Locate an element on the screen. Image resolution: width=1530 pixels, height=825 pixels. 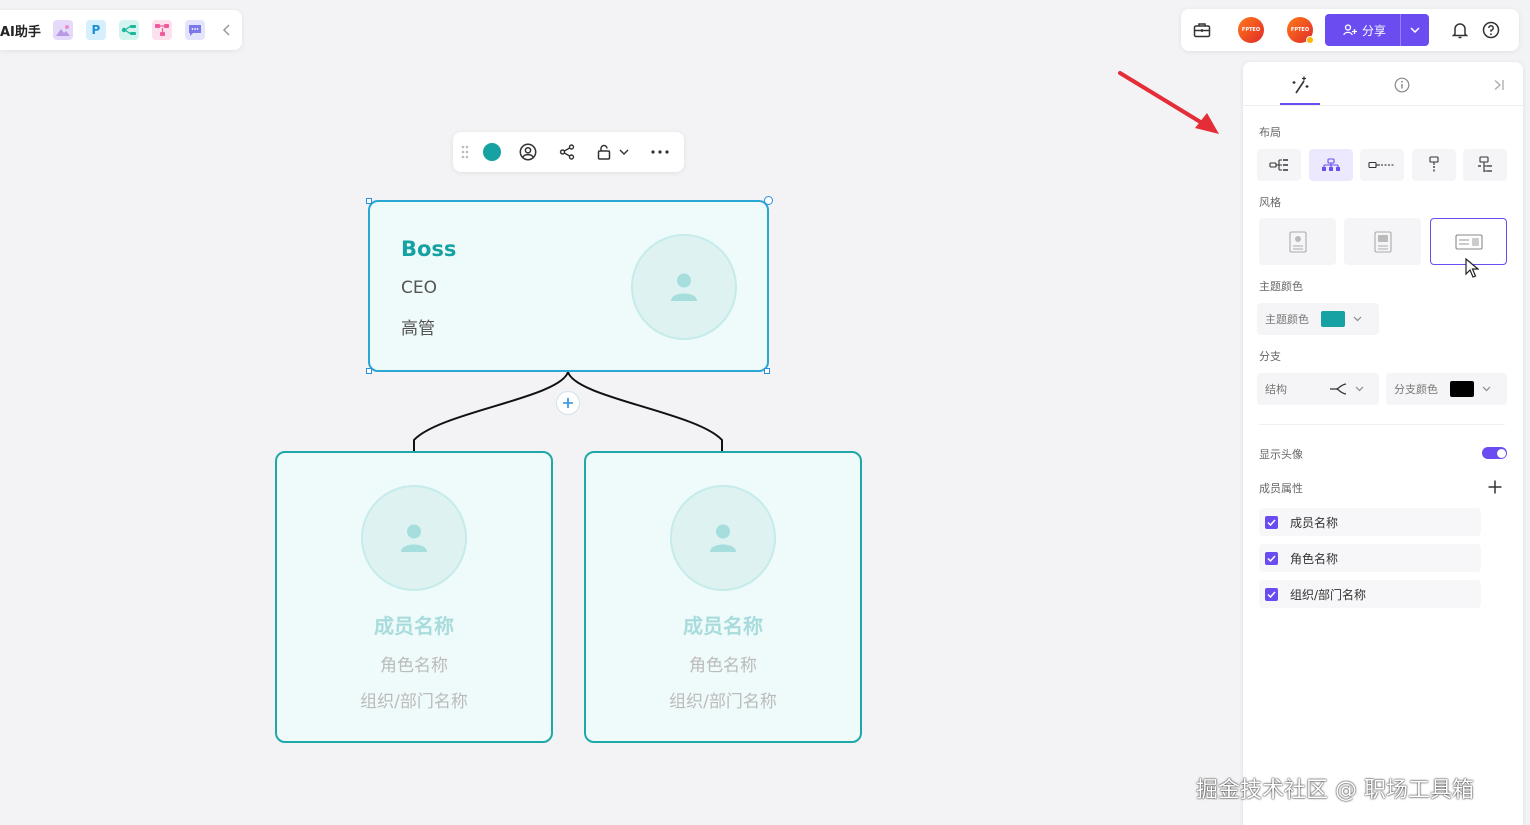
layout-down-right-icon is located at coordinates (1485, 164).